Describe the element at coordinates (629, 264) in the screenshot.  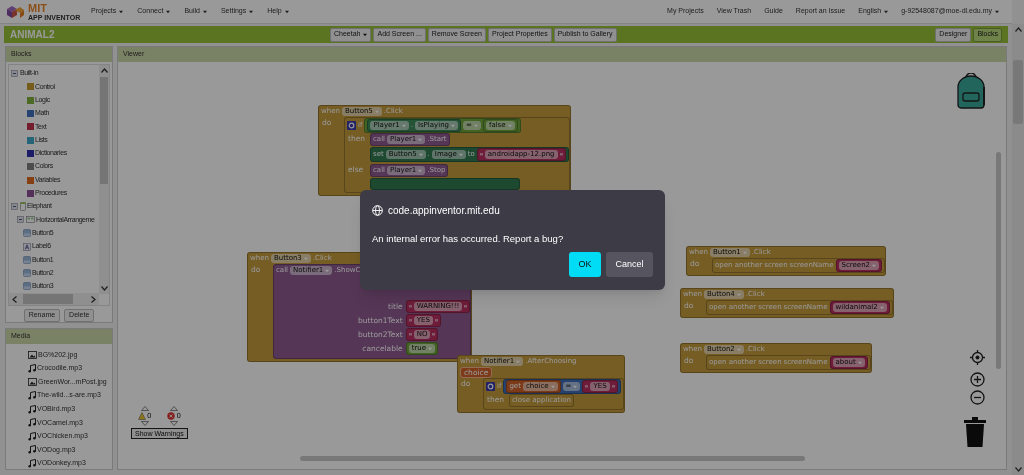
I see `dialog-button: Cancel` at that location.